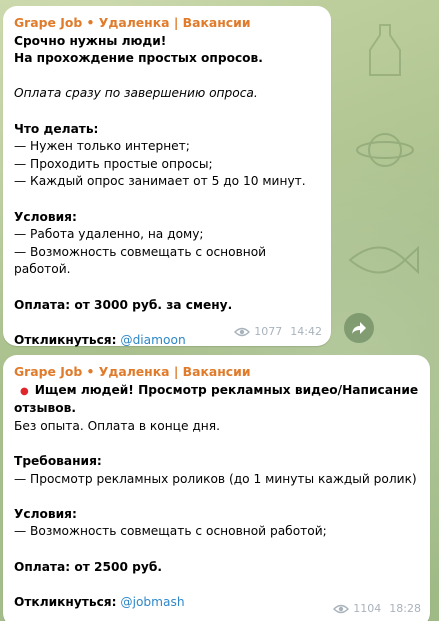  Describe the element at coordinates (385, 50) in the screenshot. I see `bottle-doodle-icon` at that location.